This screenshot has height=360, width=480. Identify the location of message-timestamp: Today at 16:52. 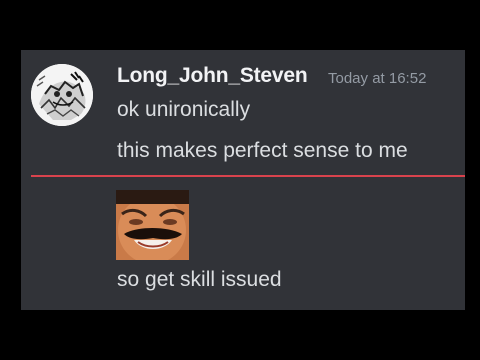
(377, 78).